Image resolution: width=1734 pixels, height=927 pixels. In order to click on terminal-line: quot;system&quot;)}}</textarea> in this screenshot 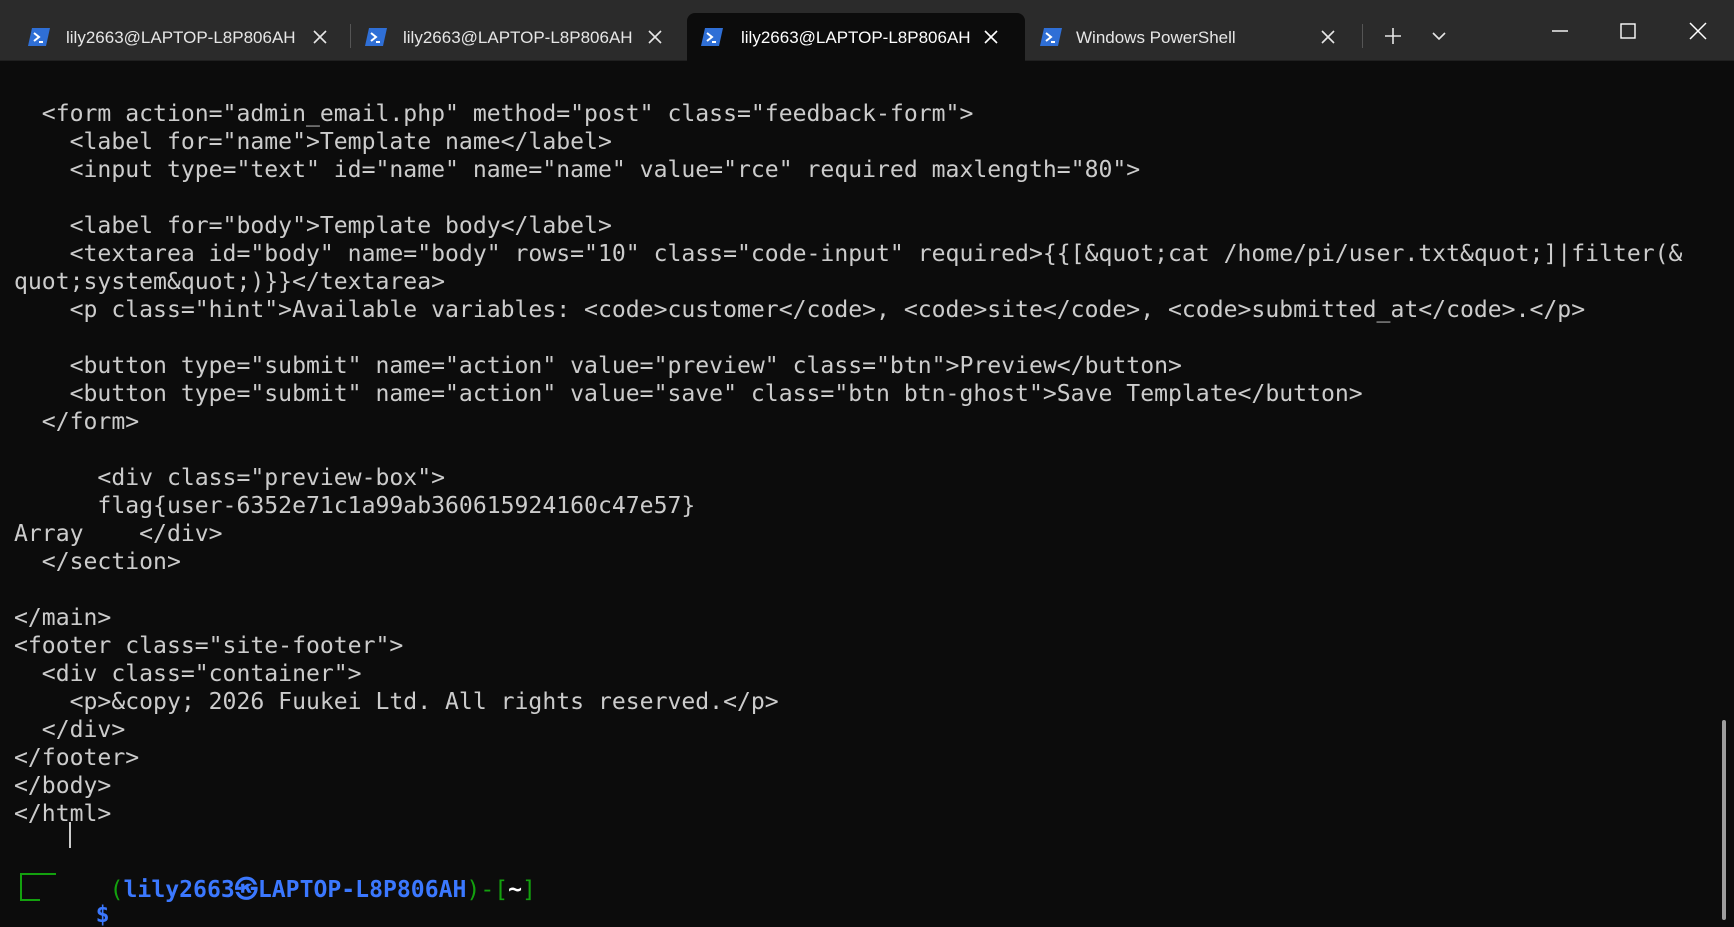, I will do `click(230, 282)`.